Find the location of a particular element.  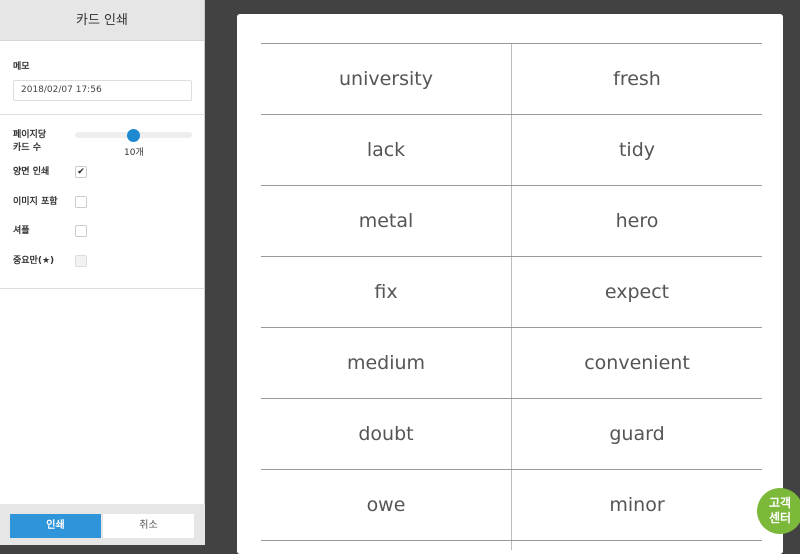

help-line-2: 센터 is located at coordinates (780, 518).